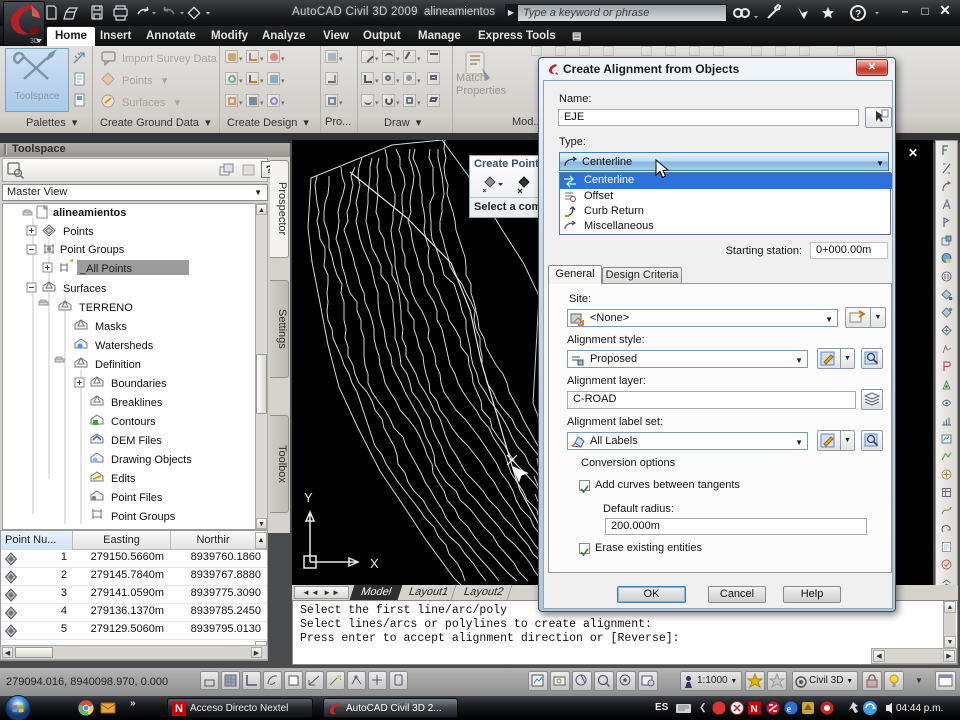 Image resolution: width=960 pixels, height=720 pixels. What do you see at coordinates (789, 709) in the screenshot?
I see `svg-text: e` at bounding box center [789, 709].